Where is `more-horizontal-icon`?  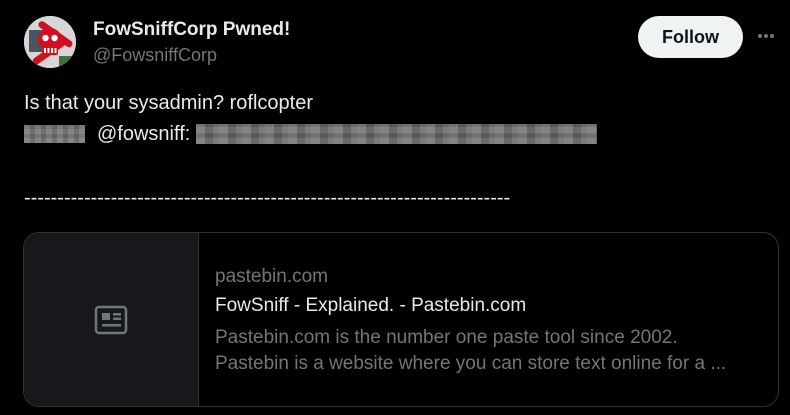
more-horizontal-icon is located at coordinates (766, 36).